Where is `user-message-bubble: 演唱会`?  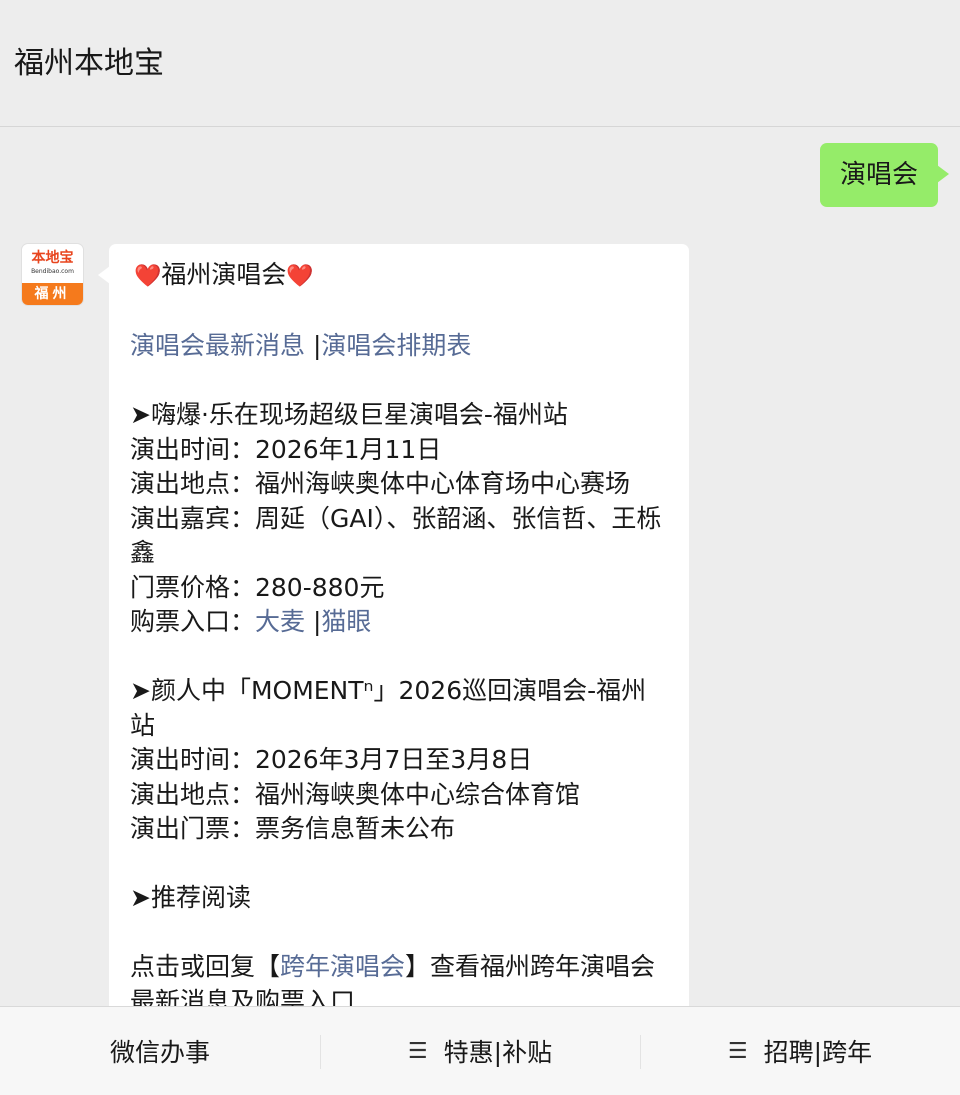 user-message-bubble: 演唱会 is located at coordinates (884, 175).